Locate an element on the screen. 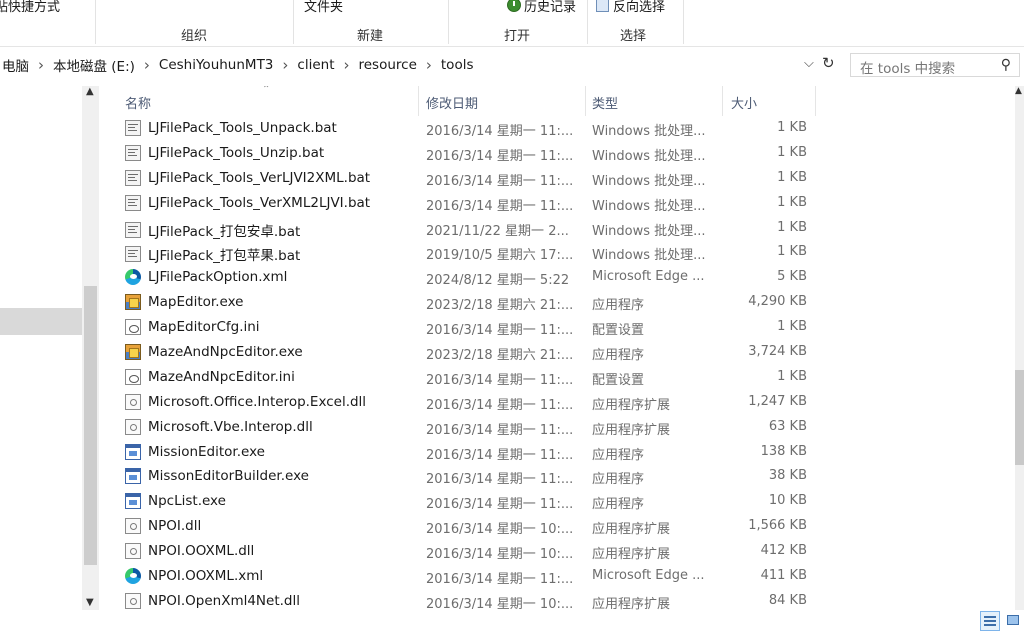 This screenshot has width=1024, height=633. file-name-cell: Microsoft.Office.Interop.Excel.dll is located at coordinates (245, 401).